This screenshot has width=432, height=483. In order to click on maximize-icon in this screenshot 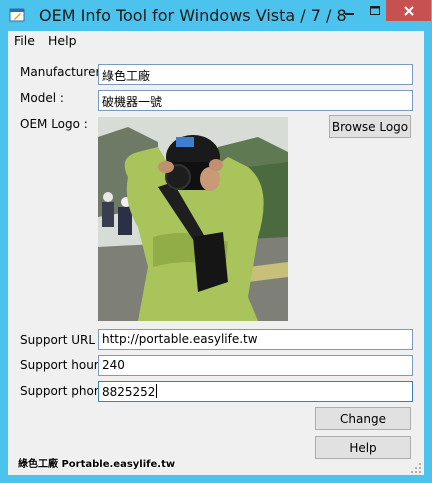, I will do `click(374, 10)`.